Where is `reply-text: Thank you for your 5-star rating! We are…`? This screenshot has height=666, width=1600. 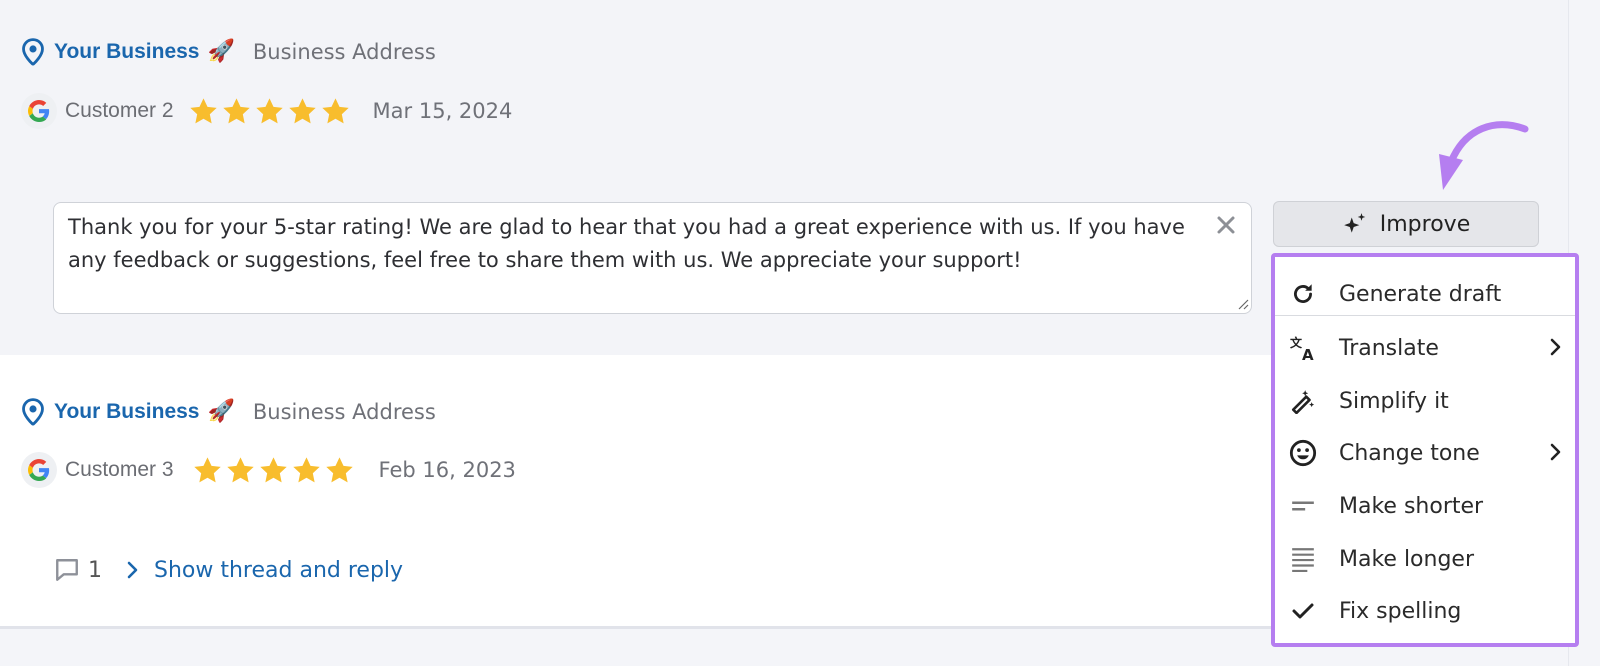
reply-text: Thank you for your 5-star rating! We are… is located at coordinates (626, 243).